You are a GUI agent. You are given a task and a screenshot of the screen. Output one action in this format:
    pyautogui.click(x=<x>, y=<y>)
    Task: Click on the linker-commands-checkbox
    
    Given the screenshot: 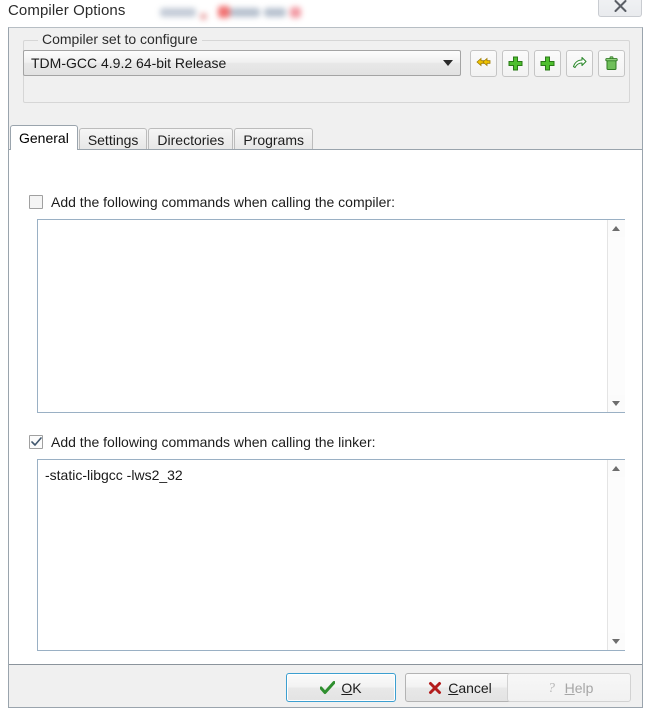 What is the action you would take?
    pyautogui.click(x=36, y=442)
    